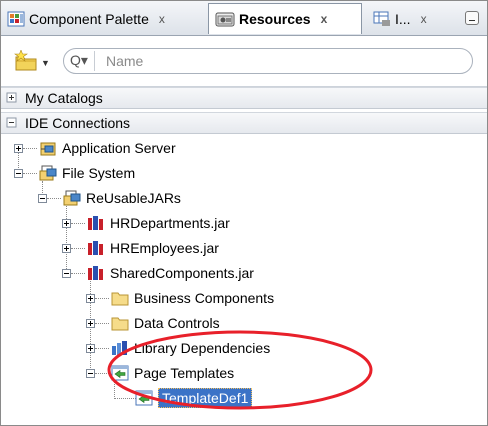  I want to click on tree-node-library-dependencies: Library Dependencies, so click(190, 348).